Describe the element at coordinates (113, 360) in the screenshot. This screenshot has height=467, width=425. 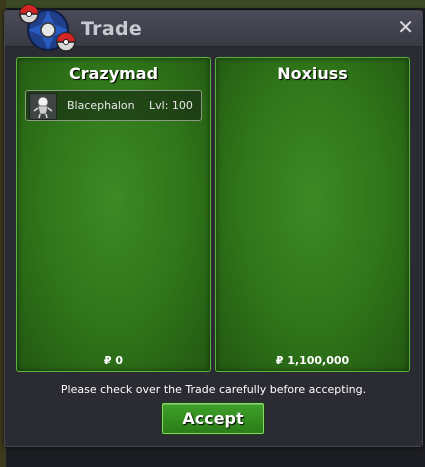
I see `money-offer-left: ₽ 0` at that location.